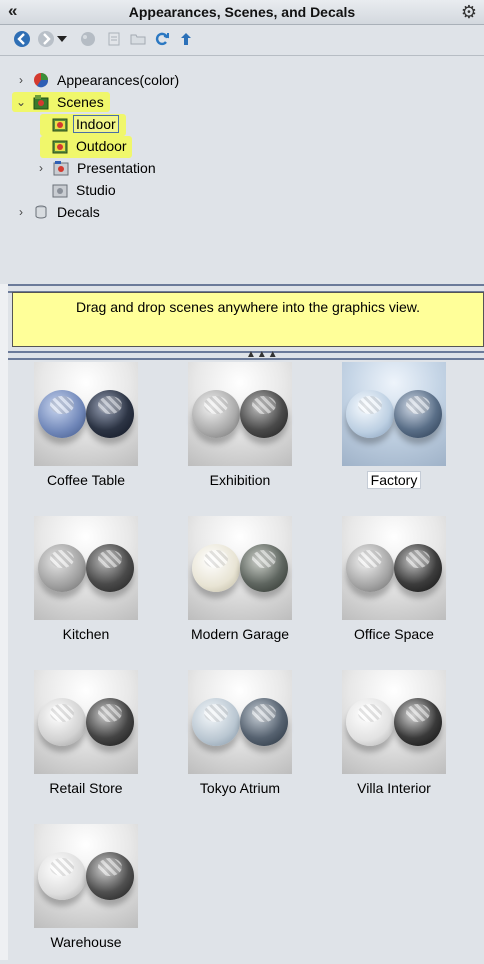  I want to click on gallery-item: Office Space, so click(394, 586).